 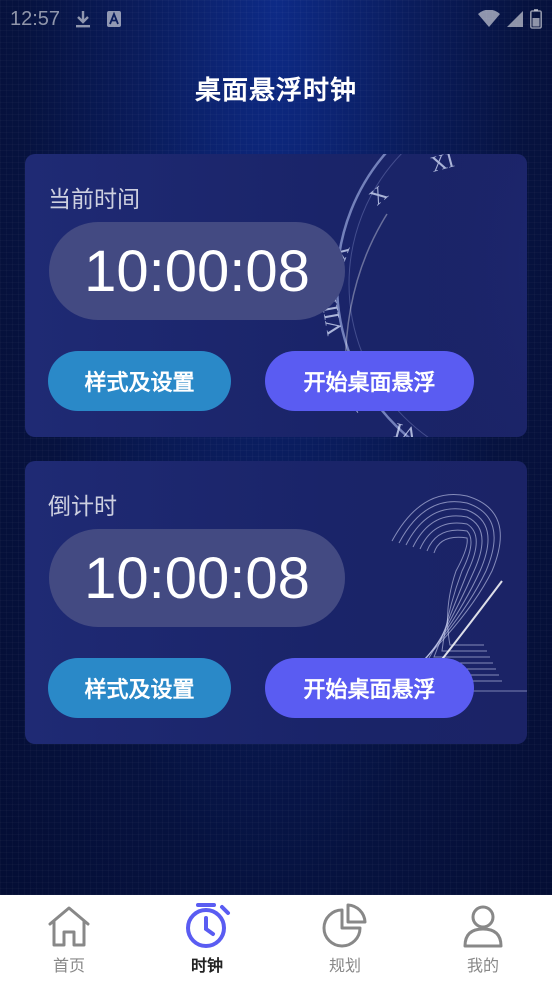 What do you see at coordinates (344, 965) in the screenshot?
I see `nav-label-plan: 规划` at bounding box center [344, 965].